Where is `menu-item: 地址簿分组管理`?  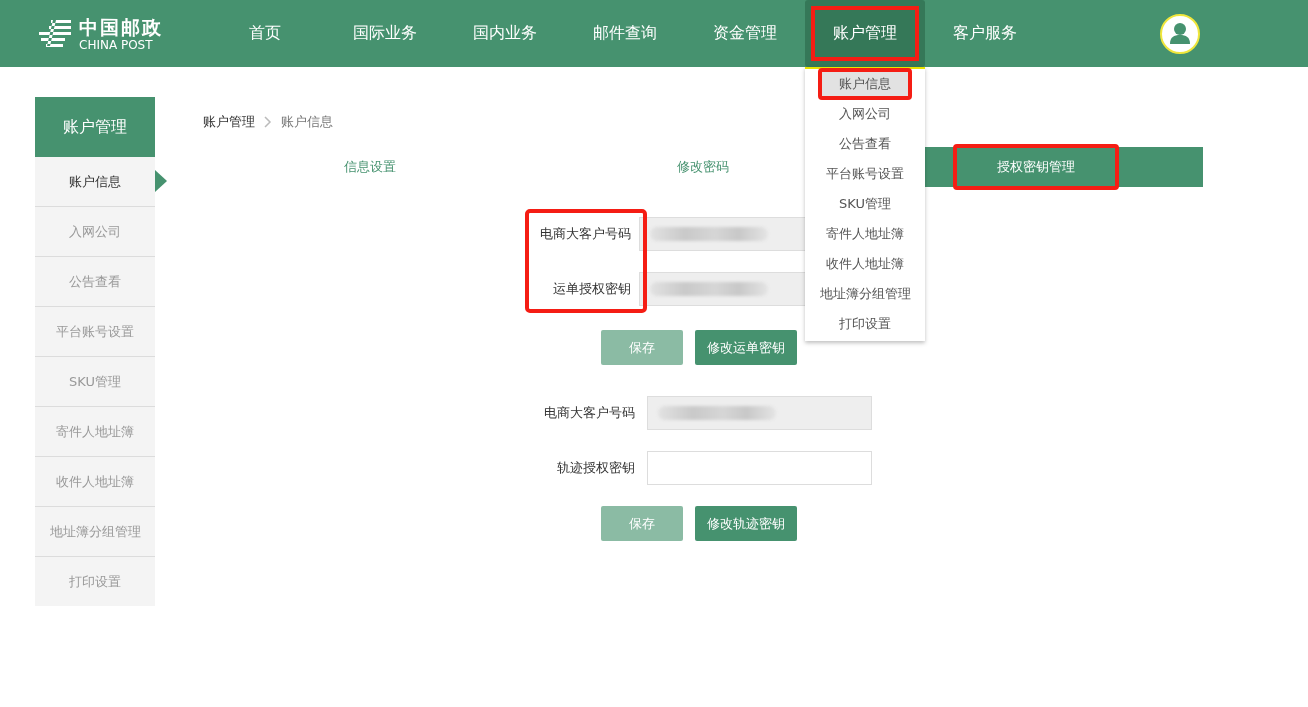 menu-item: 地址簿分组管理 is located at coordinates (865, 294).